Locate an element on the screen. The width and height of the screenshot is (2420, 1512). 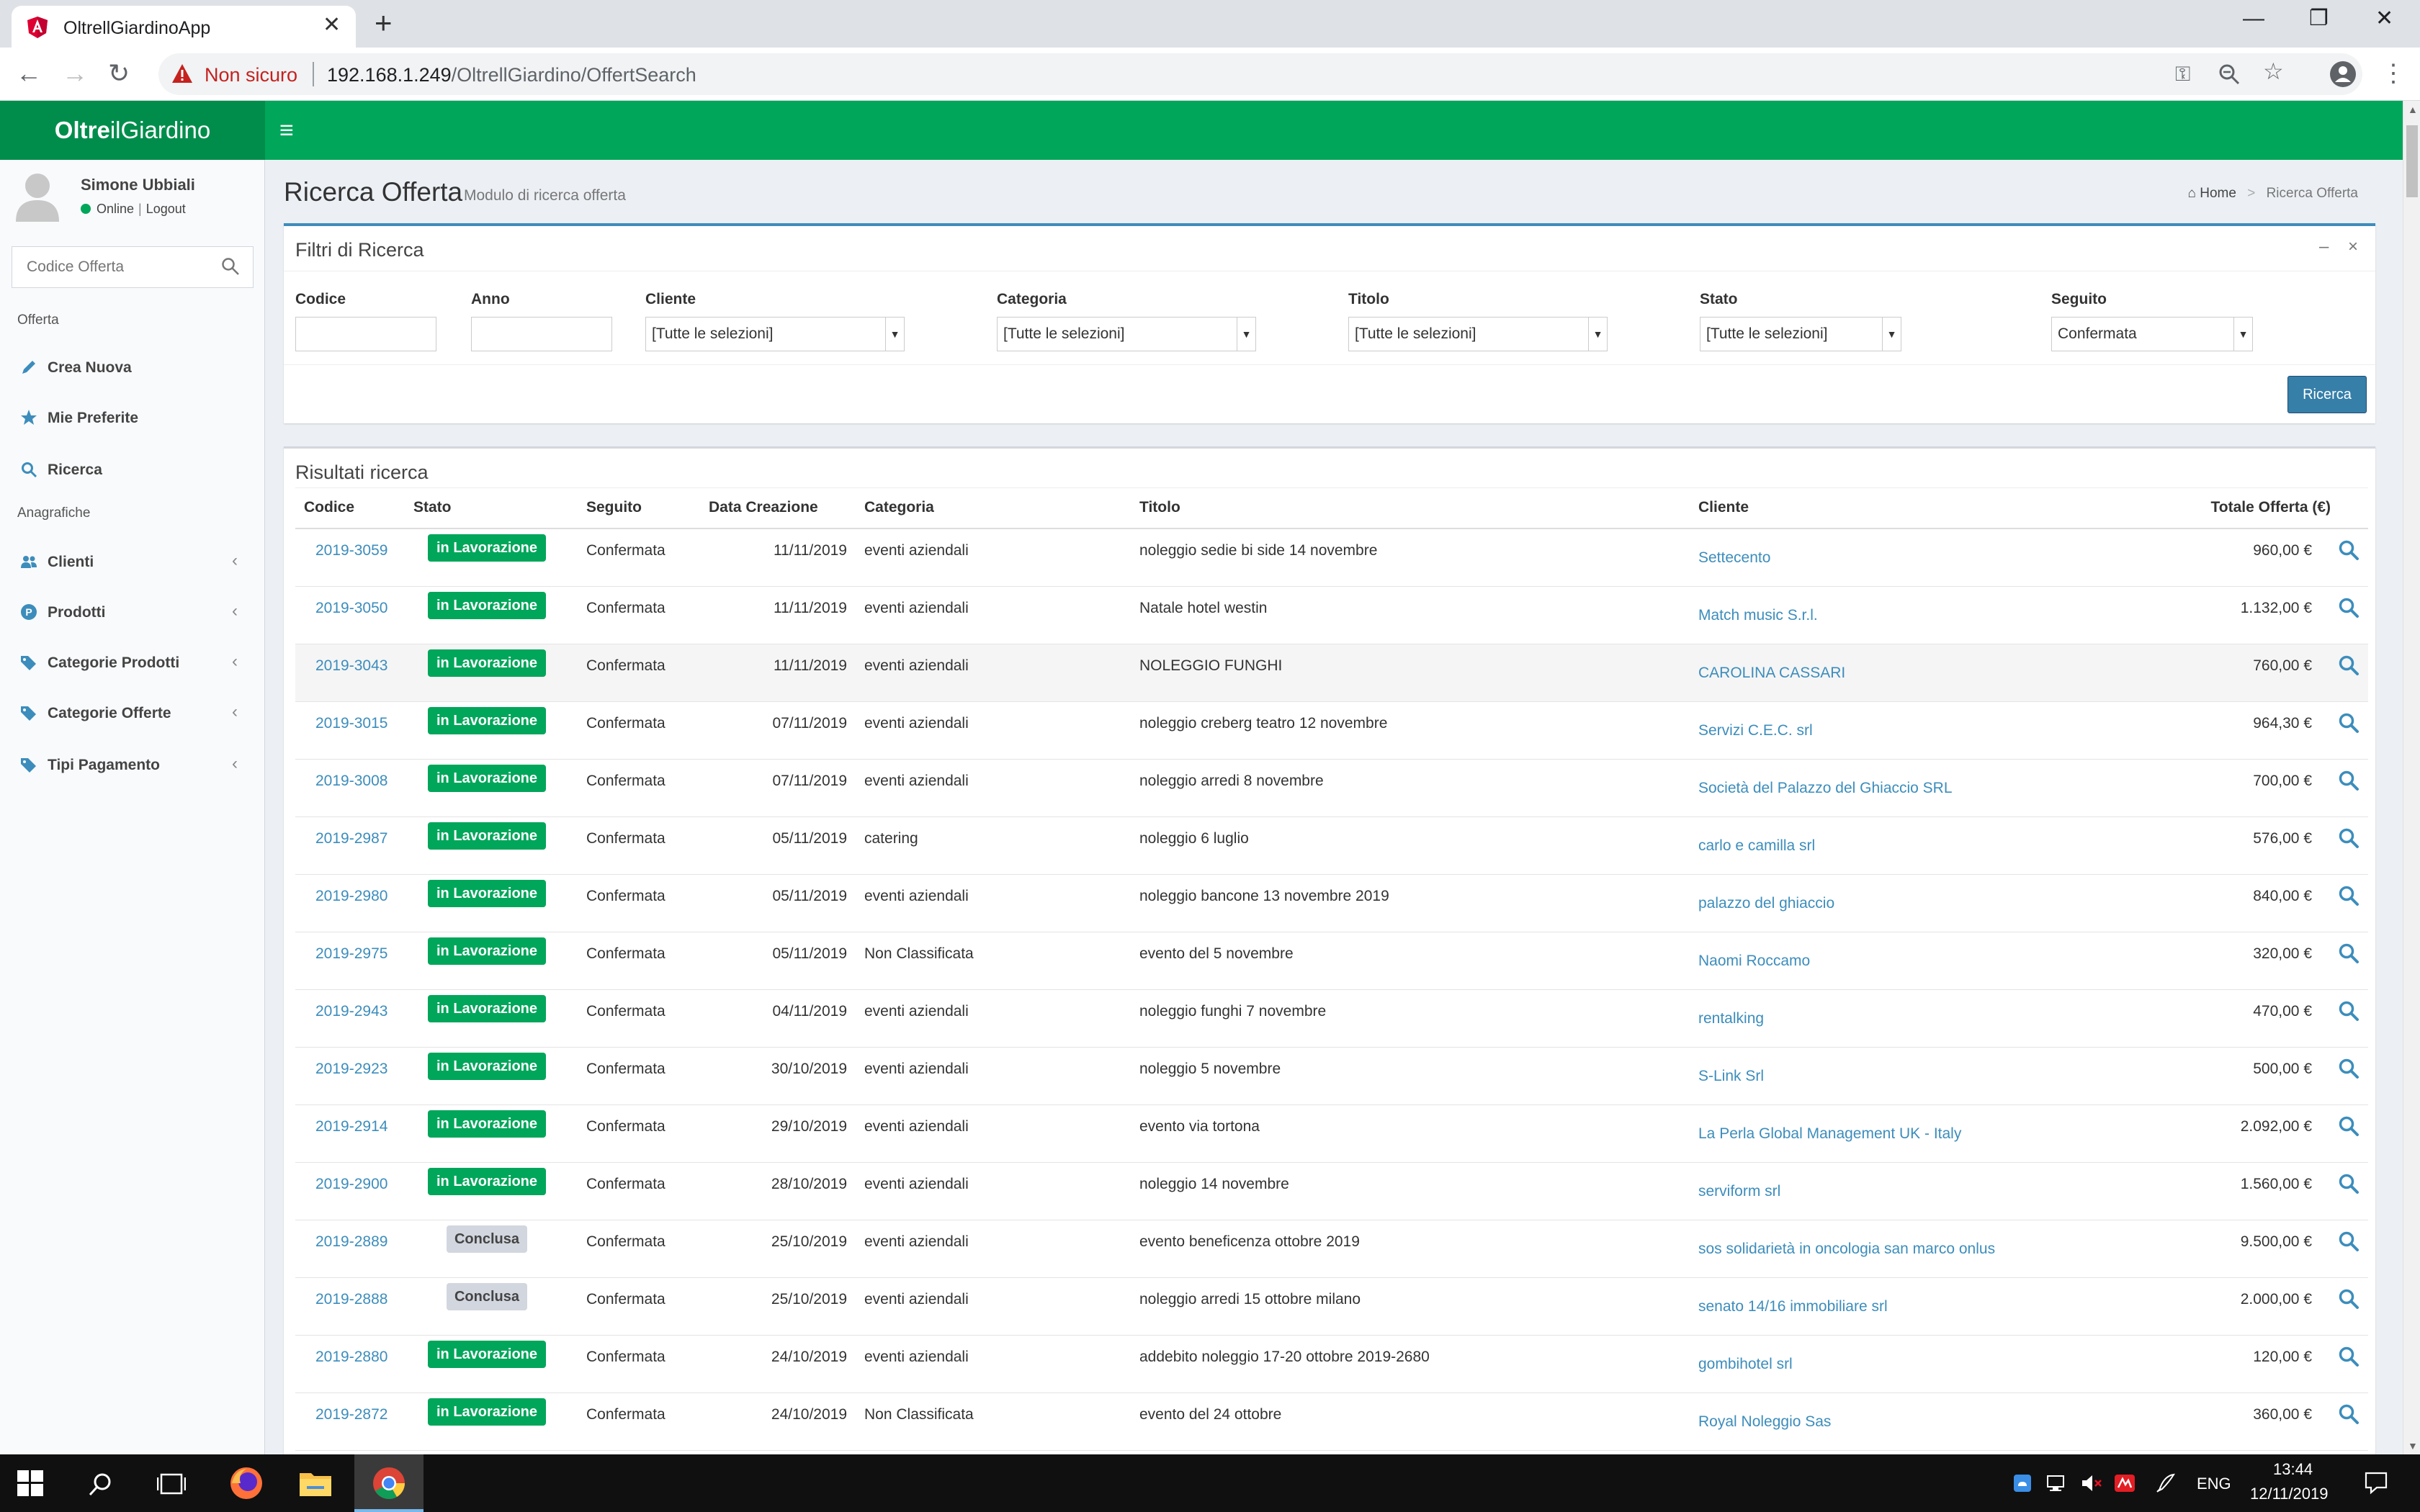
client-link: carlo e camilla srl is located at coordinates (1757, 846).